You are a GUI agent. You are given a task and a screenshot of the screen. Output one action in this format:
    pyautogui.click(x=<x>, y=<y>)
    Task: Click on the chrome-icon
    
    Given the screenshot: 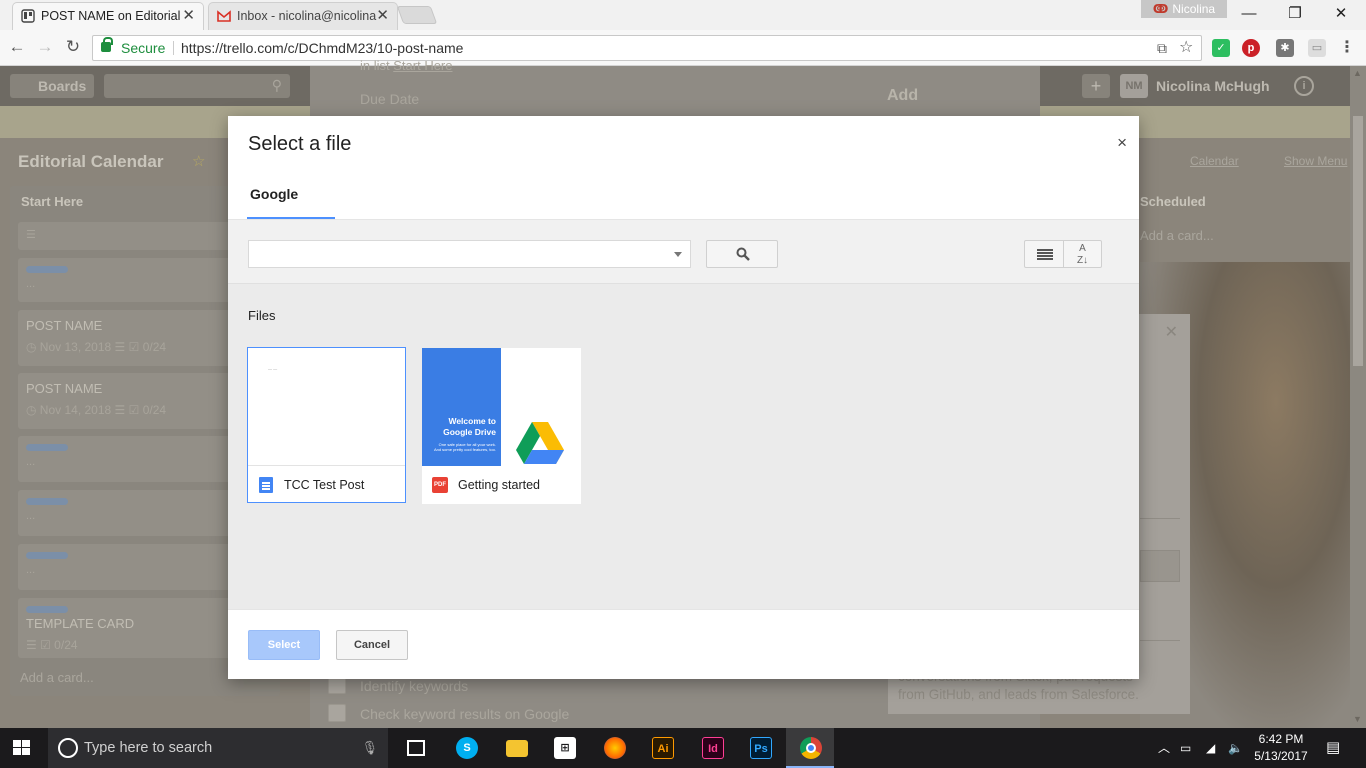 What is the action you would take?
    pyautogui.click(x=811, y=748)
    